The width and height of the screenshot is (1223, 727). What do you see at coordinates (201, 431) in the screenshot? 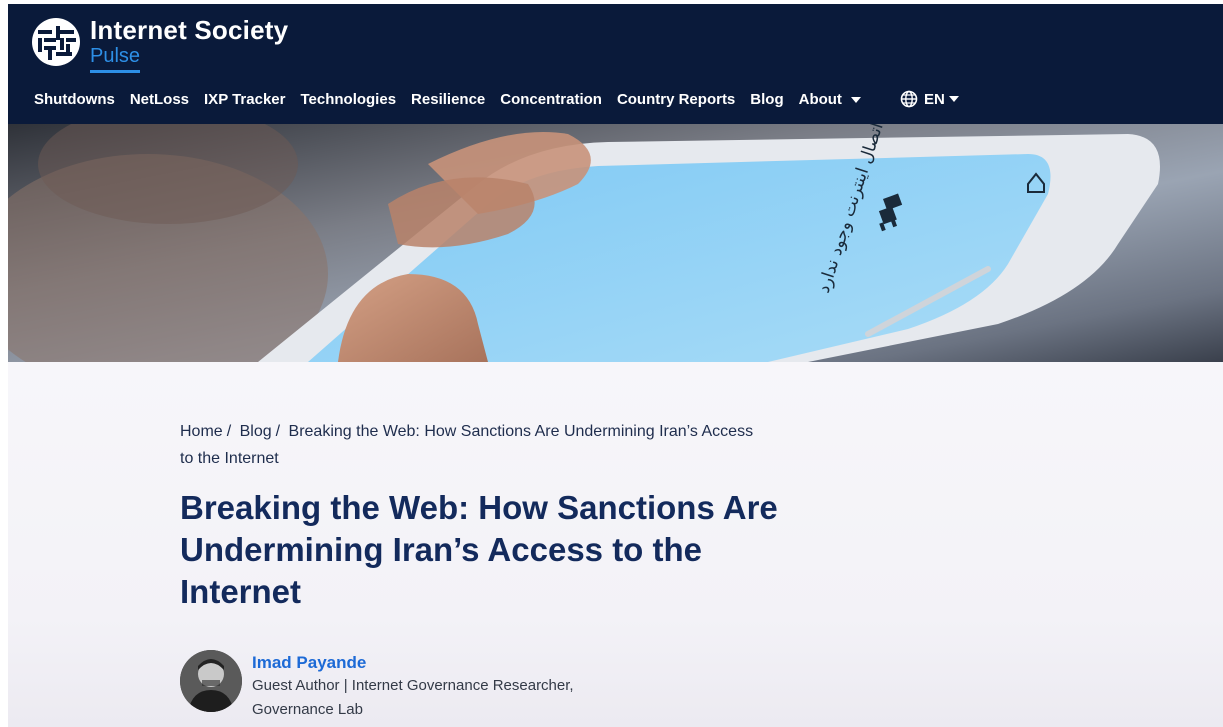
I see `breadcrumb-home: Home` at bounding box center [201, 431].